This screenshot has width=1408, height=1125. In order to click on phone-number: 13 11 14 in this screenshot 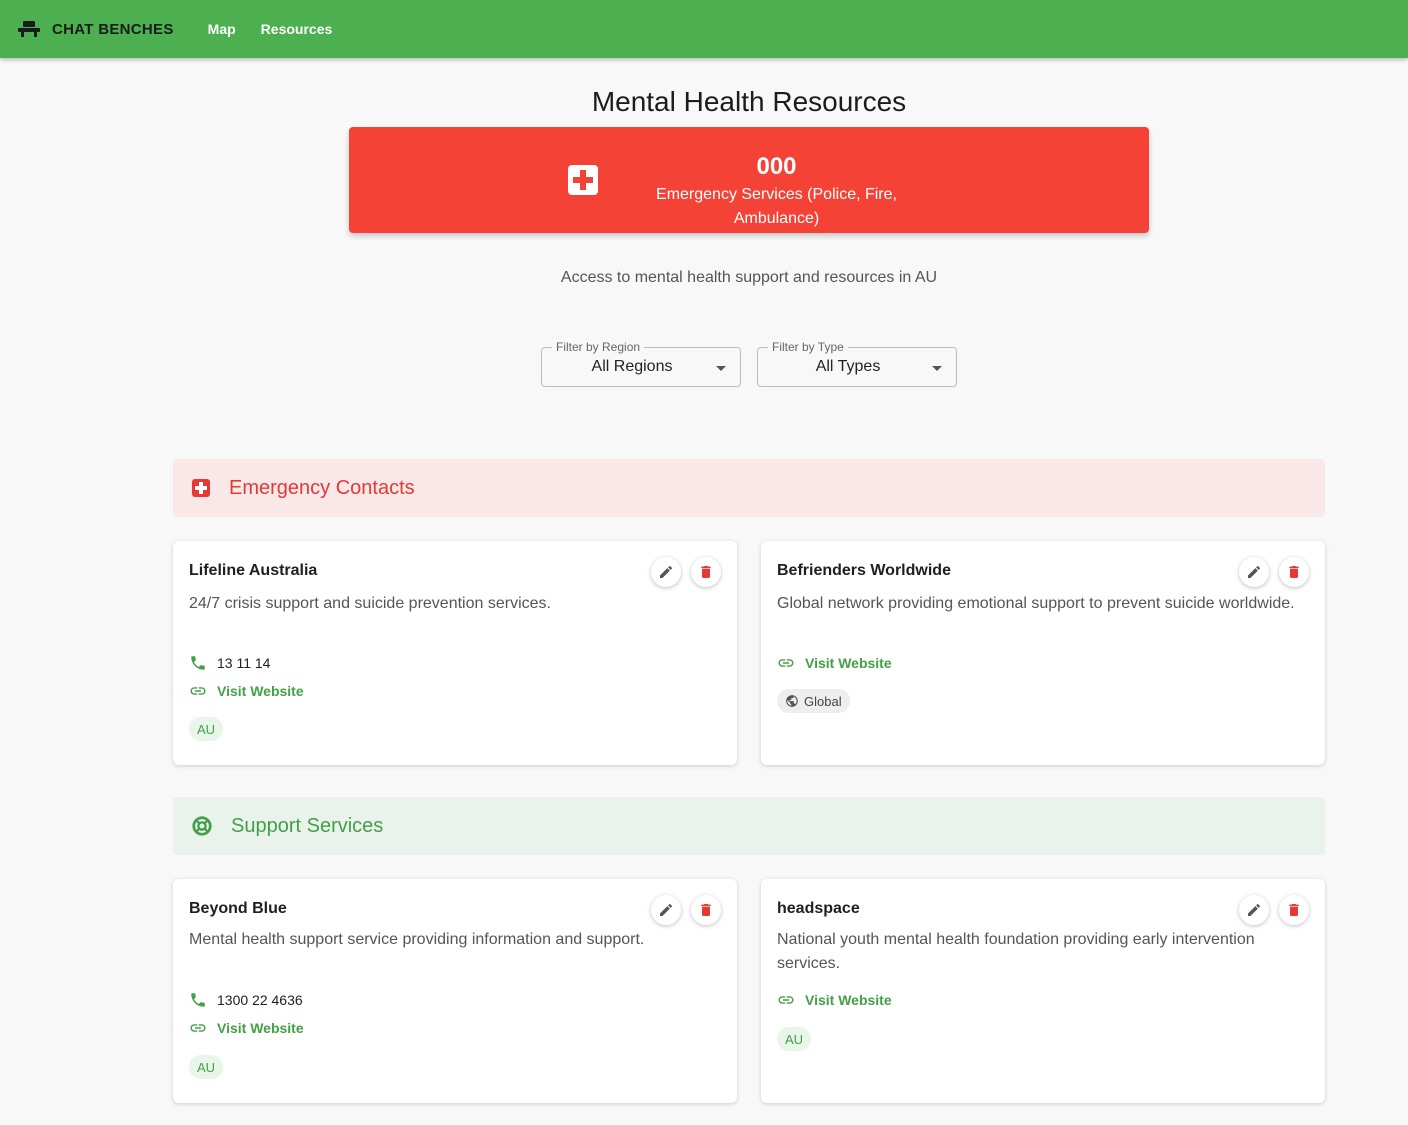, I will do `click(244, 663)`.